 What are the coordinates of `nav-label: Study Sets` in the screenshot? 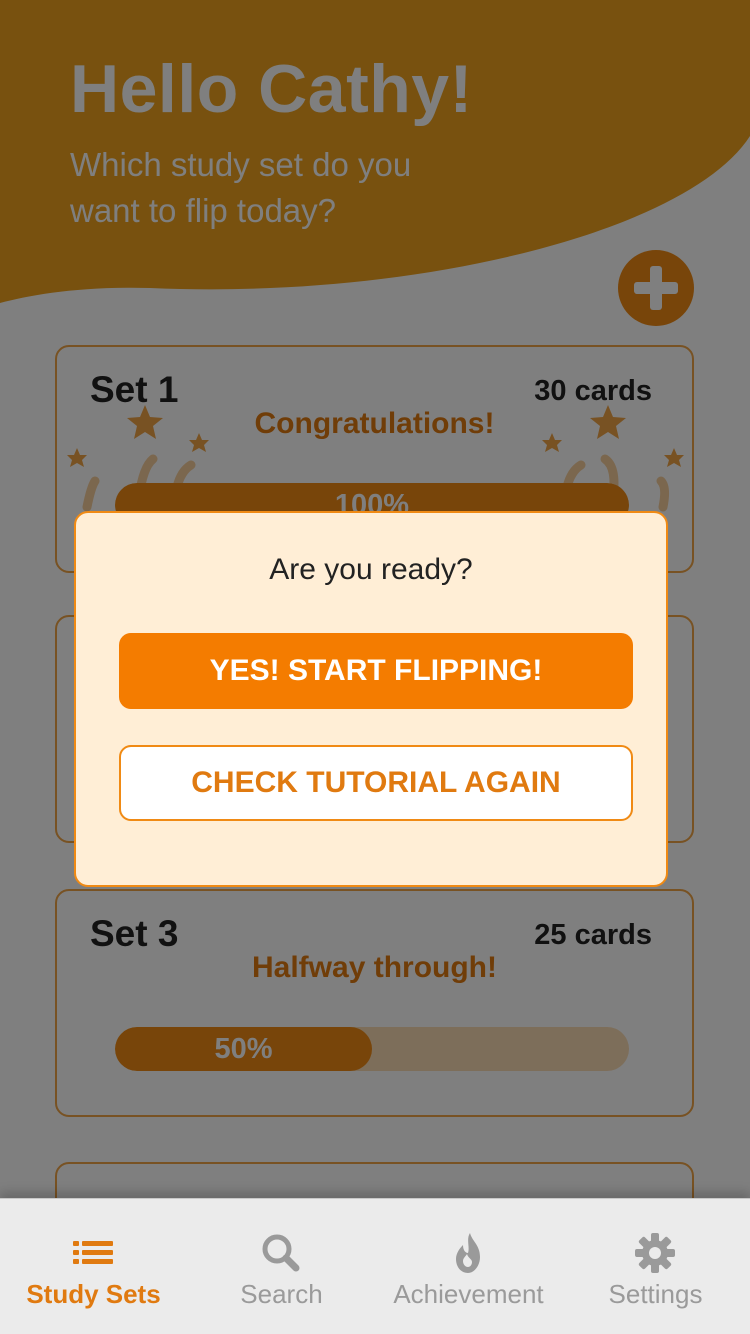 It's located at (93, 1294).